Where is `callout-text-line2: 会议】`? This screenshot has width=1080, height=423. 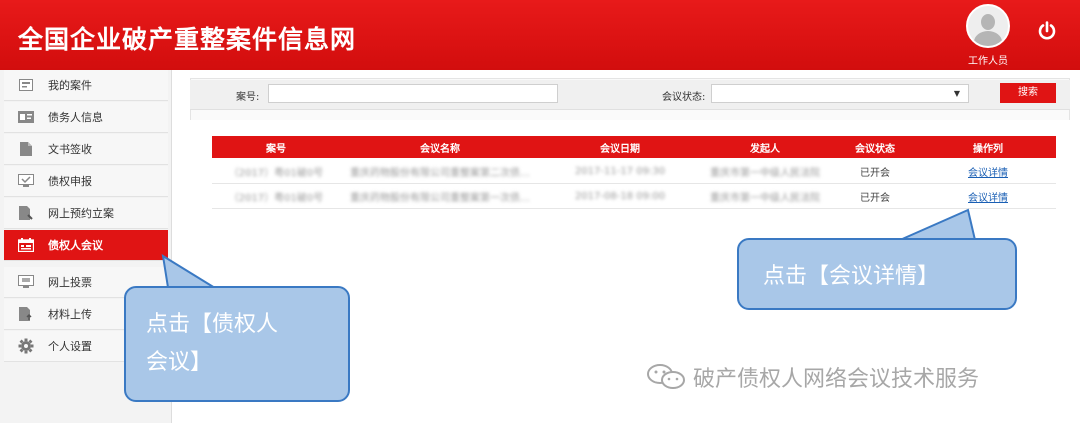 callout-text-line2: 会议】 is located at coordinates (179, 362).